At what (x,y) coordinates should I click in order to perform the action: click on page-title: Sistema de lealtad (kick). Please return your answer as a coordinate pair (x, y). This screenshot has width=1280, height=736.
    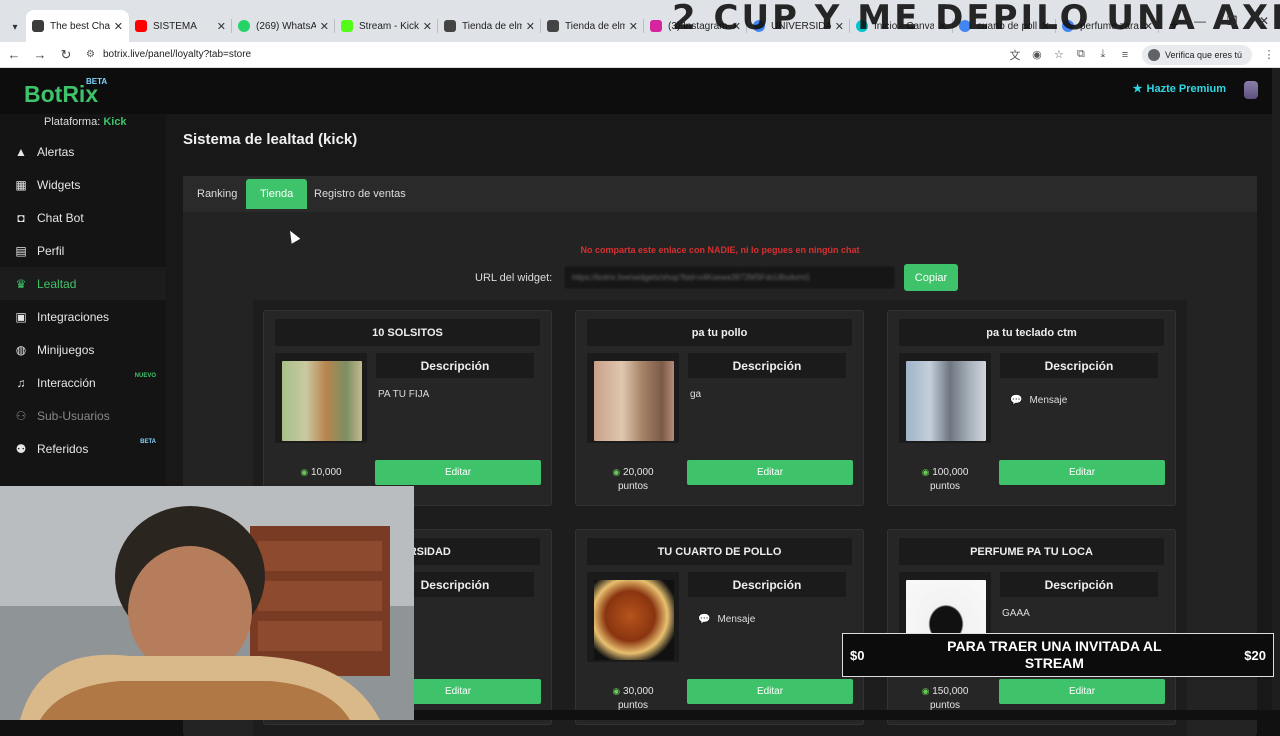
    Looking at the image, I should click on (270, 139).